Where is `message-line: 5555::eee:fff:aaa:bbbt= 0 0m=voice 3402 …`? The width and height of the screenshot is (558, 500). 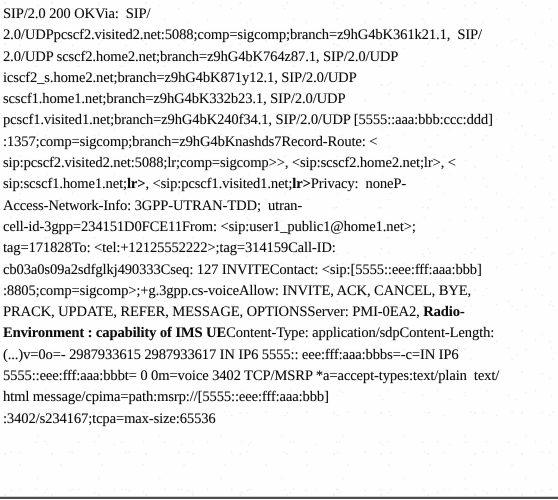 message-line: 5555::eee:fff:aaa:bbbt= 0 0m=voice 3402 … is located at coordinates (251, 376).